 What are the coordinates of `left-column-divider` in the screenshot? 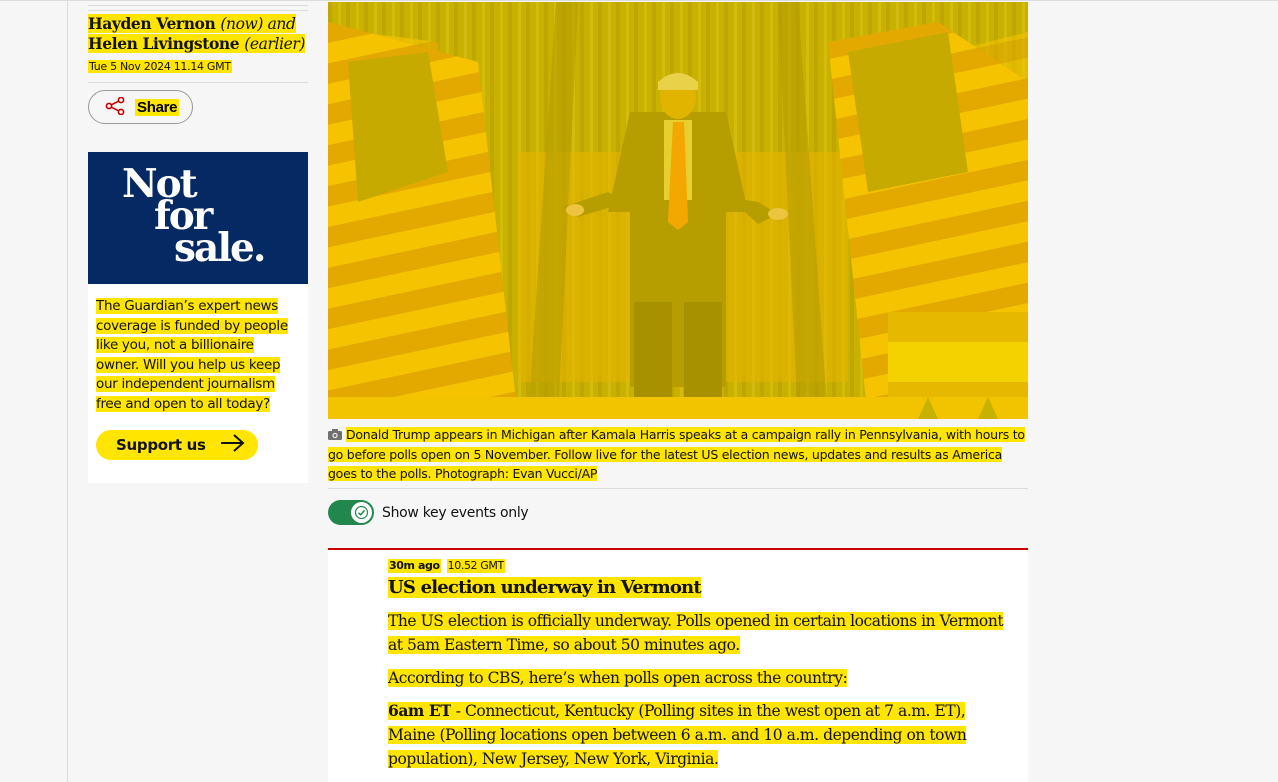 It's located at (67, 391).